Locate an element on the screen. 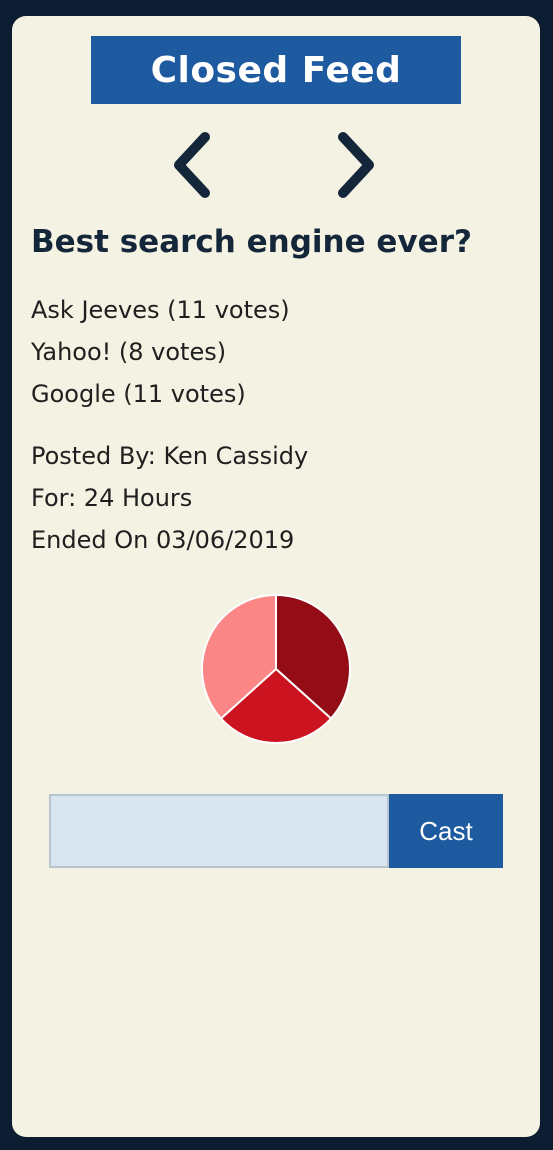  pie-chart-svg is located at coordinates (276, 668).